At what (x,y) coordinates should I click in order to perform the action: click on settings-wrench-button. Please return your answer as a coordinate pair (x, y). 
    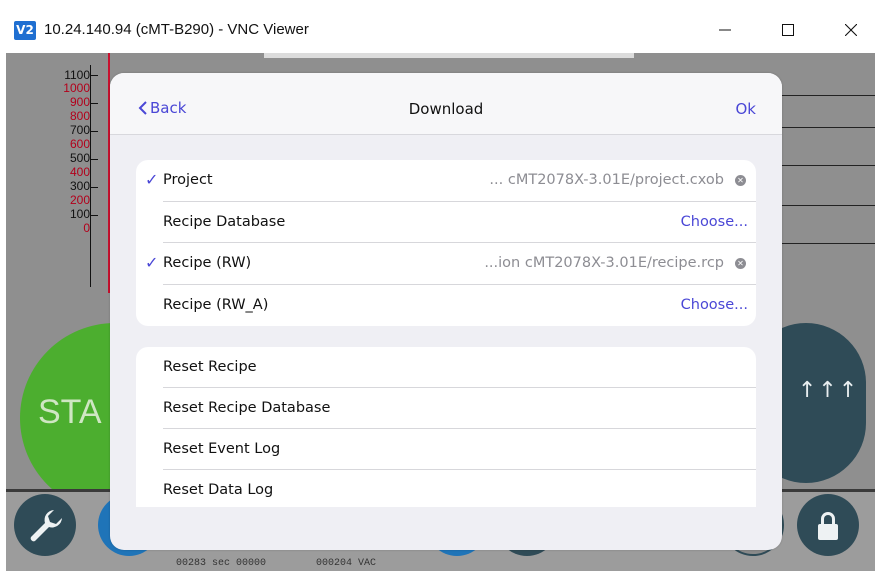
    Looking at the image, I should click on (45, 525).